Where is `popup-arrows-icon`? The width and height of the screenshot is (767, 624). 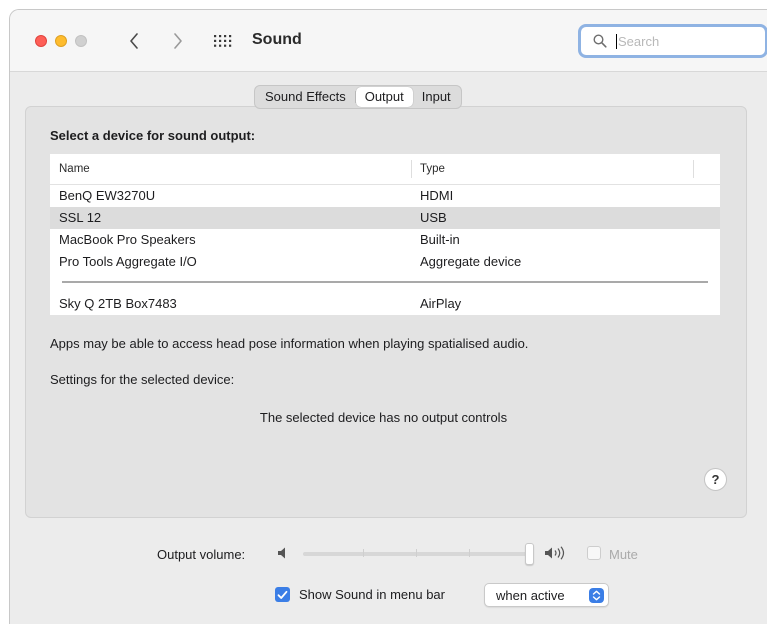
popup-arrows-icon is located at coordinates (596, 595).